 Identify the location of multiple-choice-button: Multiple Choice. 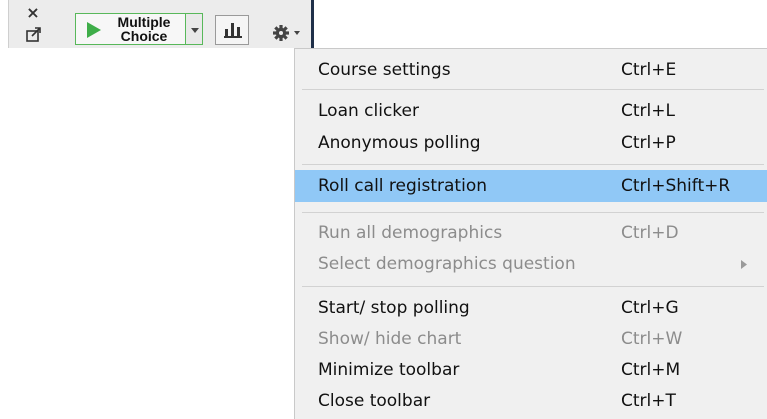
(132, 29).